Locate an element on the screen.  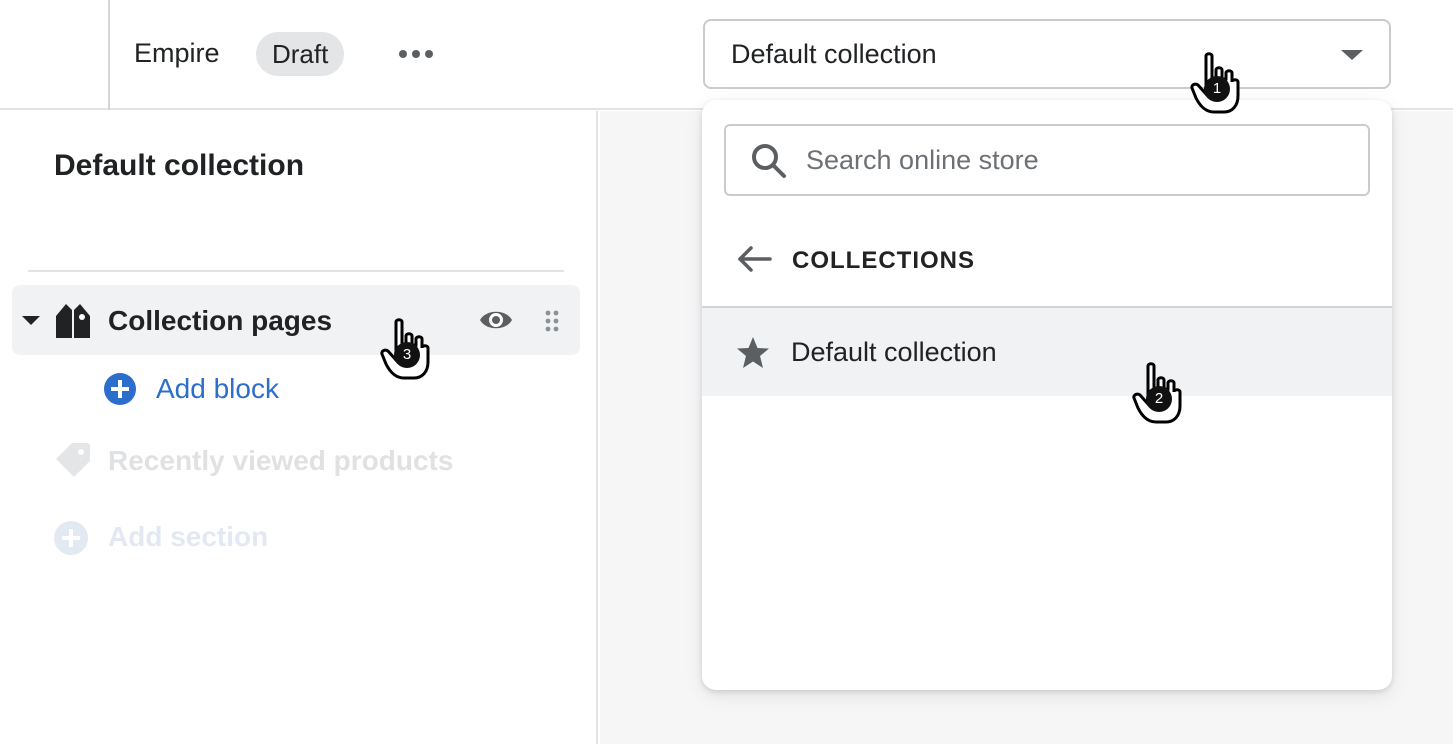
page-title: Default collection is located at coordinates (179, 165).